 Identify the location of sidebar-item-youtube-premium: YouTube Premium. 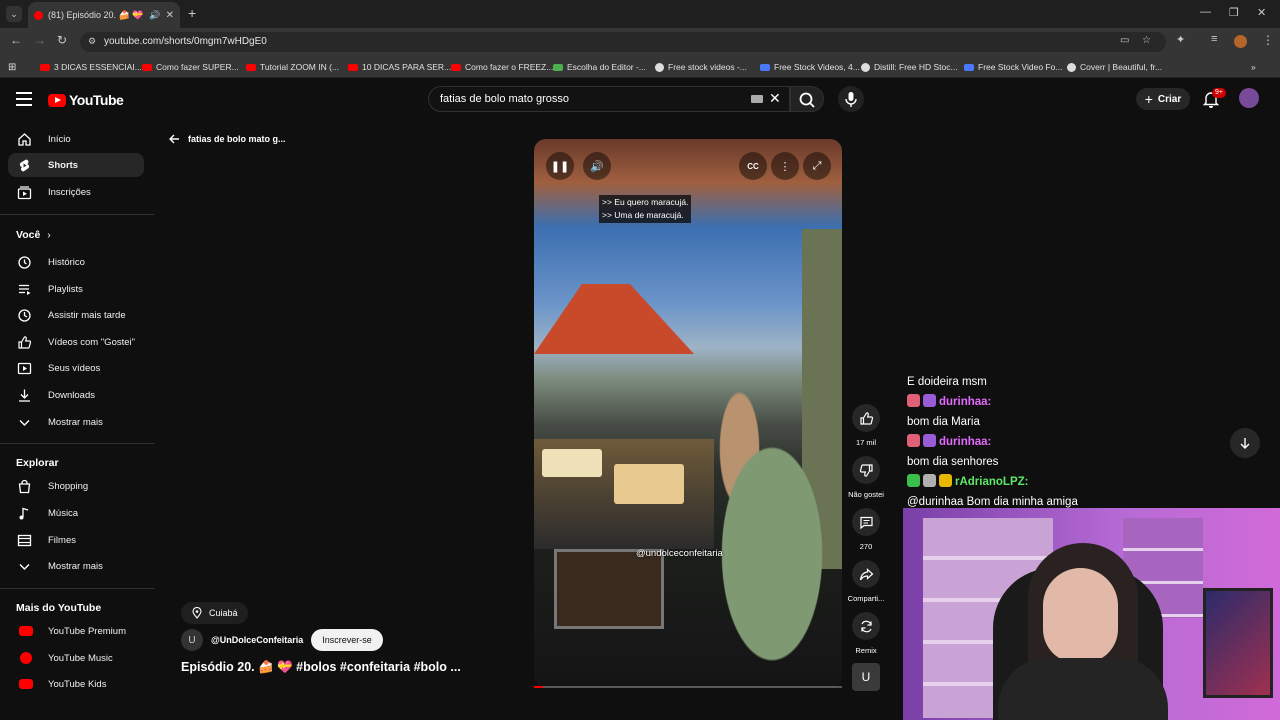
(76, 631).